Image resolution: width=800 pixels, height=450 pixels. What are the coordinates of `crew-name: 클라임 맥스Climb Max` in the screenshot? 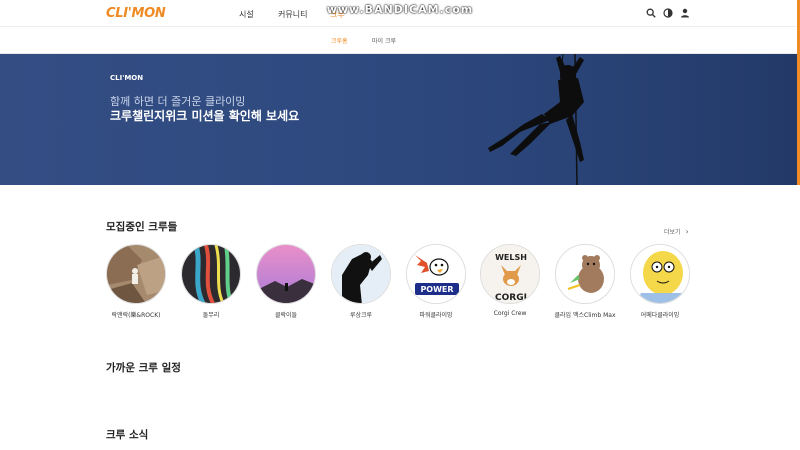 It's located at (585, 315).